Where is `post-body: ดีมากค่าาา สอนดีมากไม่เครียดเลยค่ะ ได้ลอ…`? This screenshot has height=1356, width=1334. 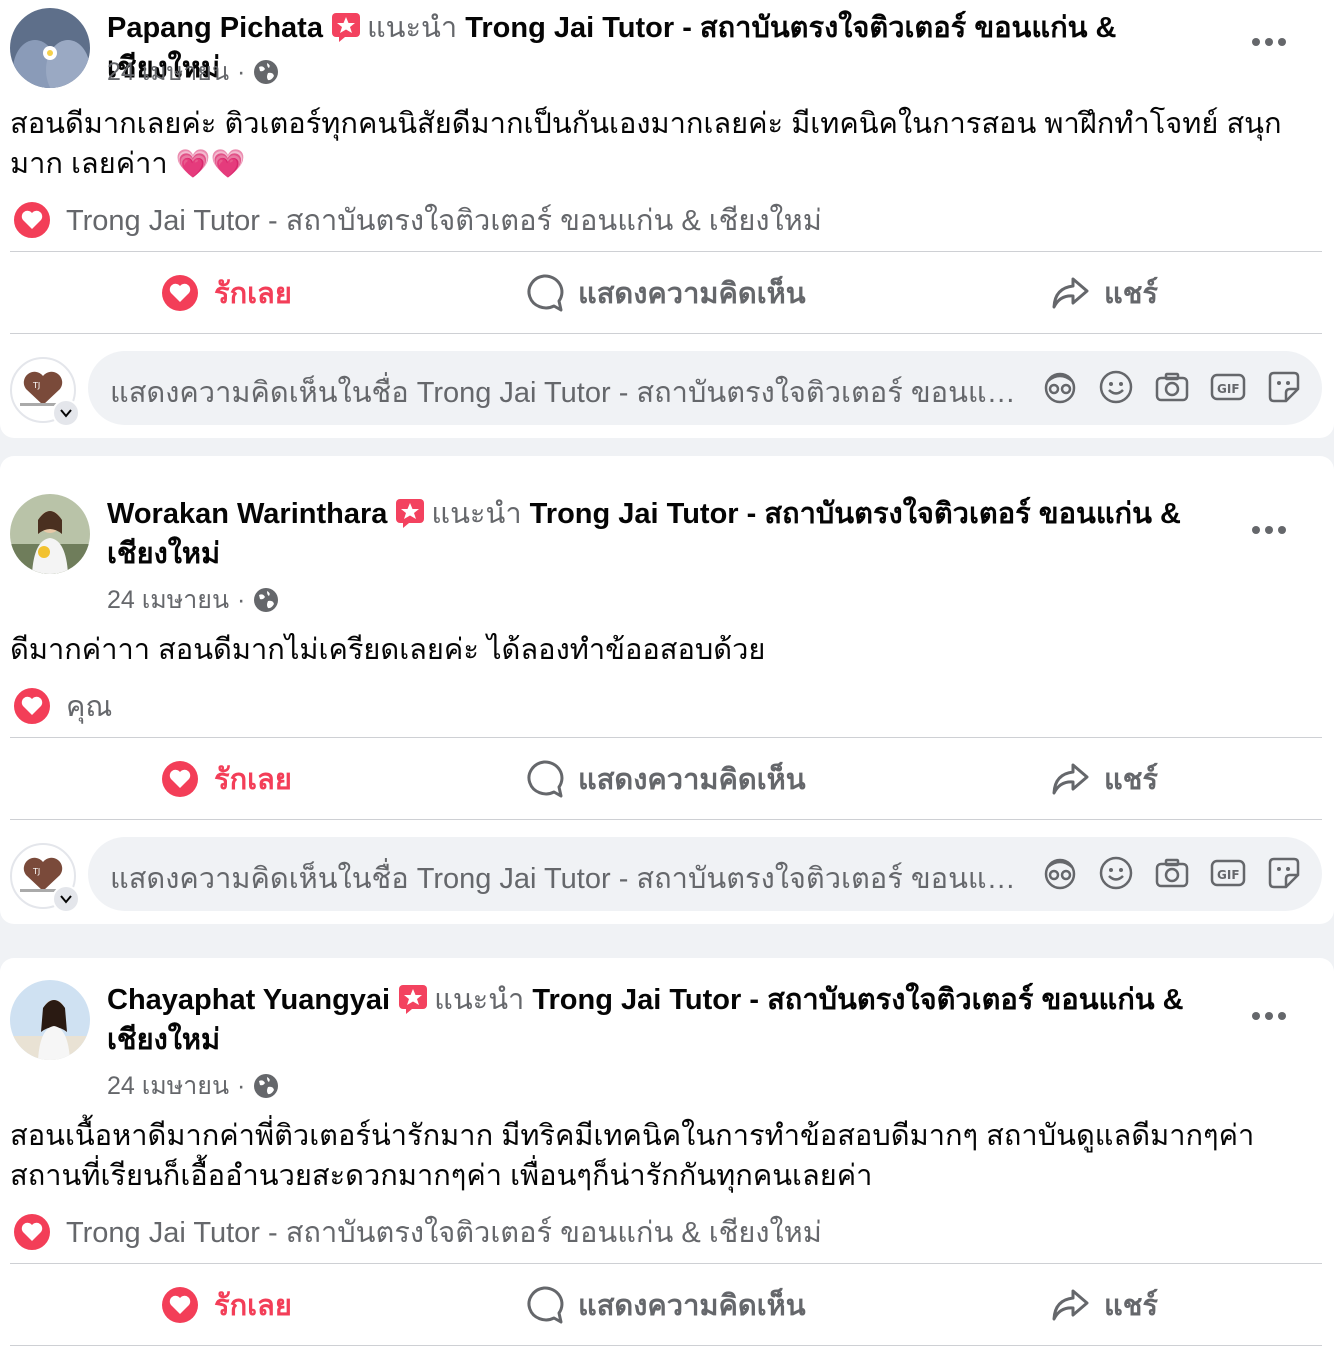
post-body: ดีมากค่าาา สอนดีมากไม่เครียดเลยค่ะ ได้ลอ… is located at coordinates (668, 650).